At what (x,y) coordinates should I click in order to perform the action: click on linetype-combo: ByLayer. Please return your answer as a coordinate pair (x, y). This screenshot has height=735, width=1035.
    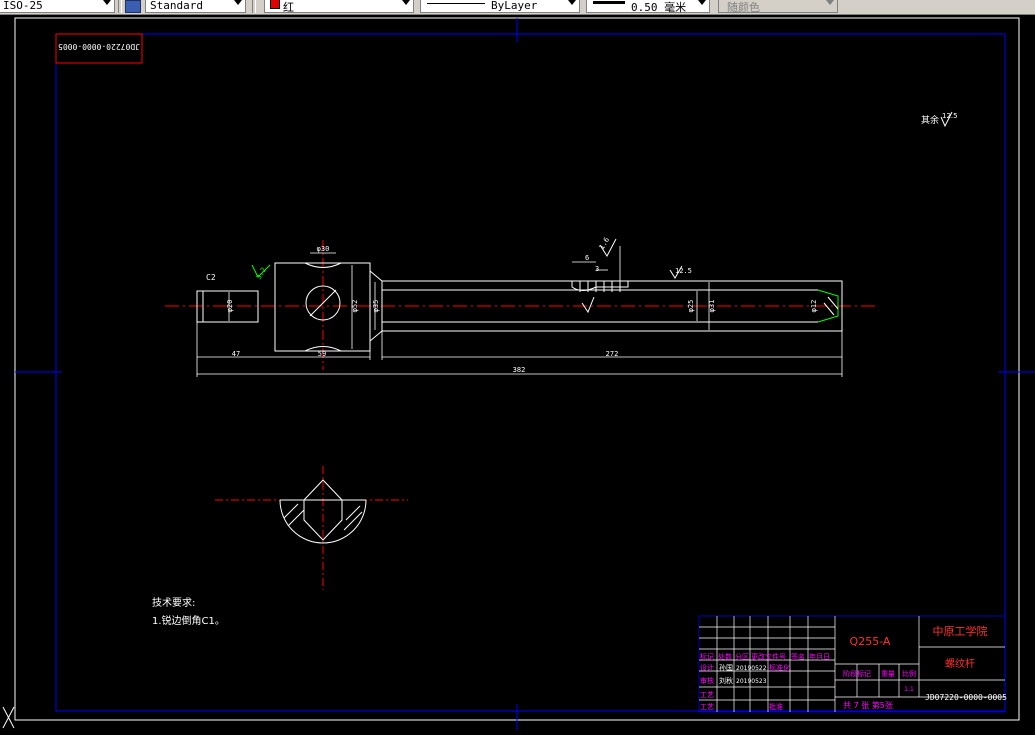
    Looking at the image, I should click on (500, 6).